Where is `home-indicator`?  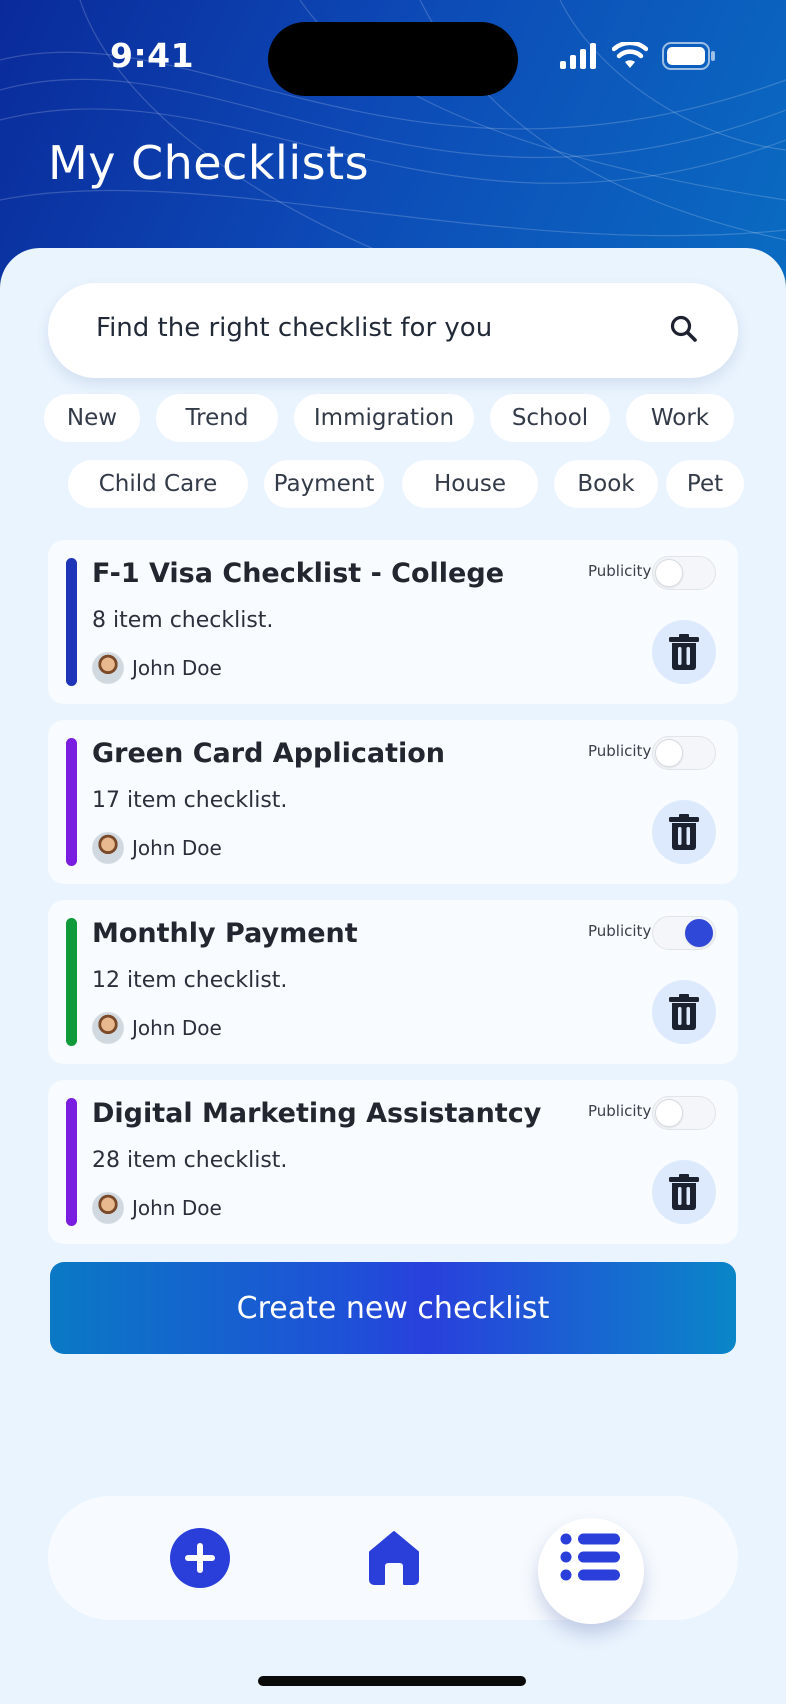
home-indicator is located at coordinates (392, 1681).